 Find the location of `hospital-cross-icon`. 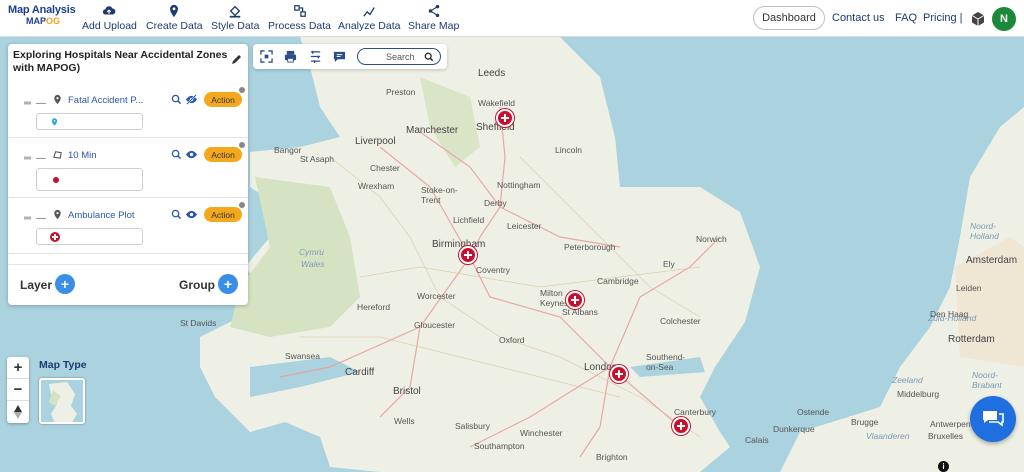

hospital-cross-icon is located at coordinates (55, 237).